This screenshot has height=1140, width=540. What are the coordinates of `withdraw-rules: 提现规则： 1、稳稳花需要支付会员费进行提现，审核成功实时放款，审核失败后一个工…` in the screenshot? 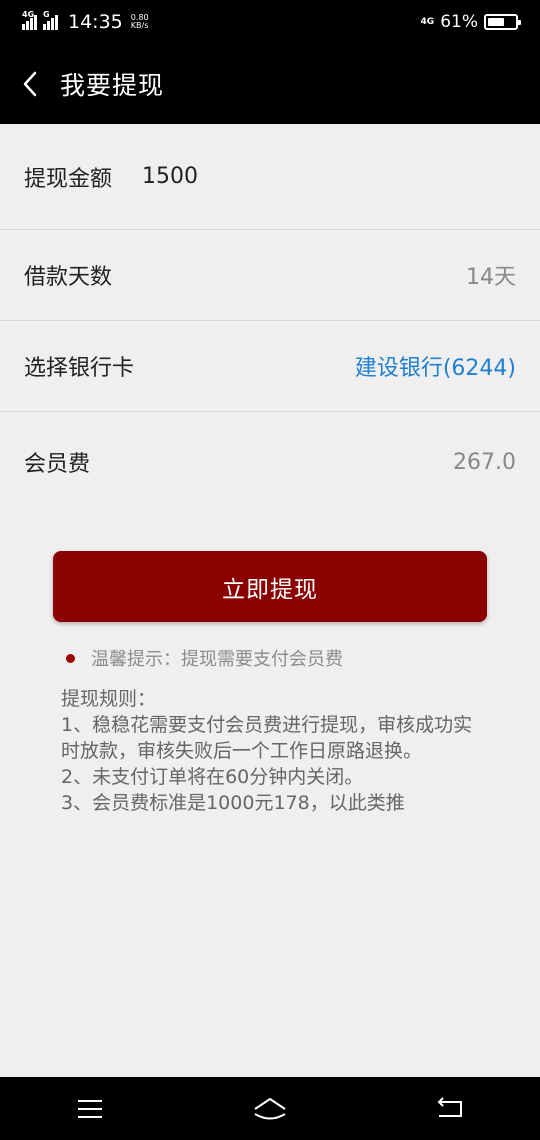 It's located at (271, 751).